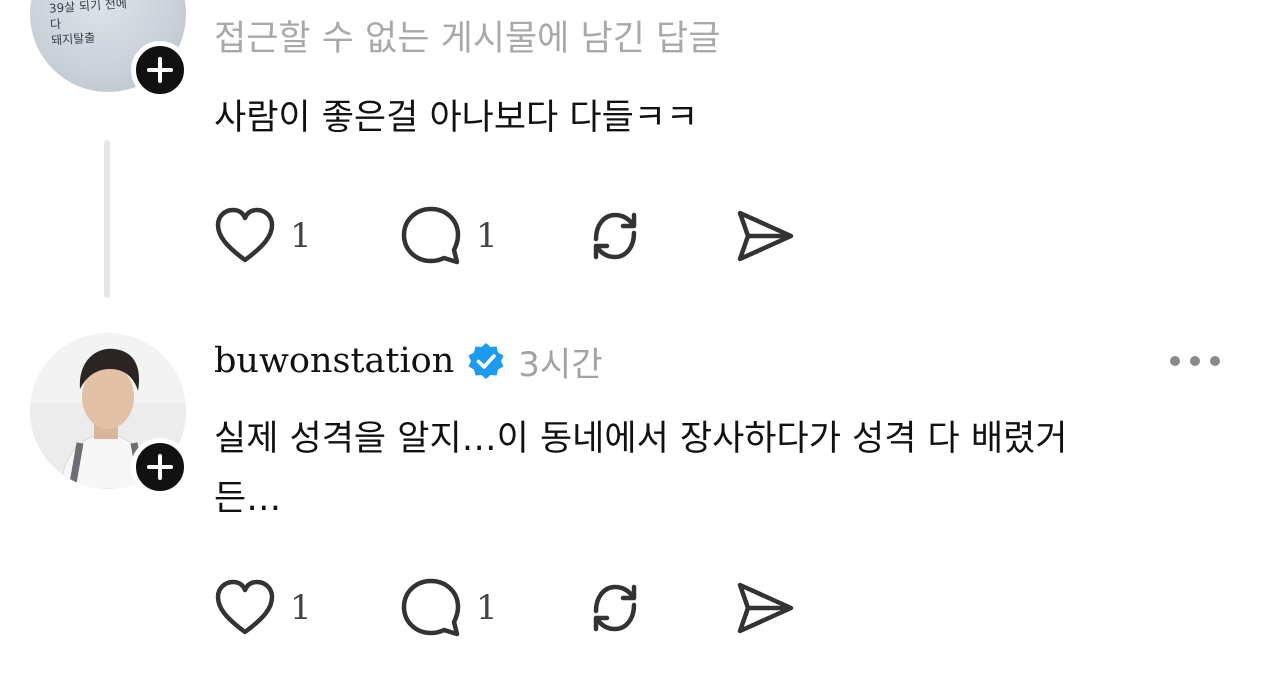  What do you see at coordinates (456, 118) in the screenshot?
I see `post-text: 사람이 좋은걸 아나보다 다들ㅋㅋ` at bounding box center [456, 118].